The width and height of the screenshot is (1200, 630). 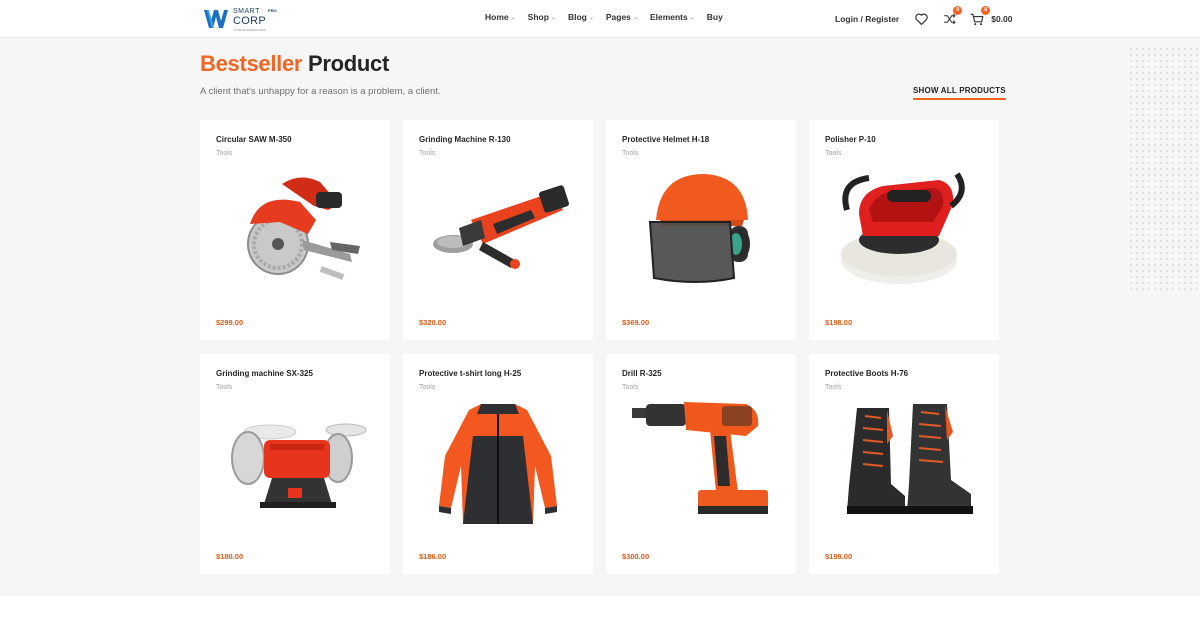 I want to click on logo: SMART CORP PRO YOUR BUSINESS NOW, so click(x=241, y=20).